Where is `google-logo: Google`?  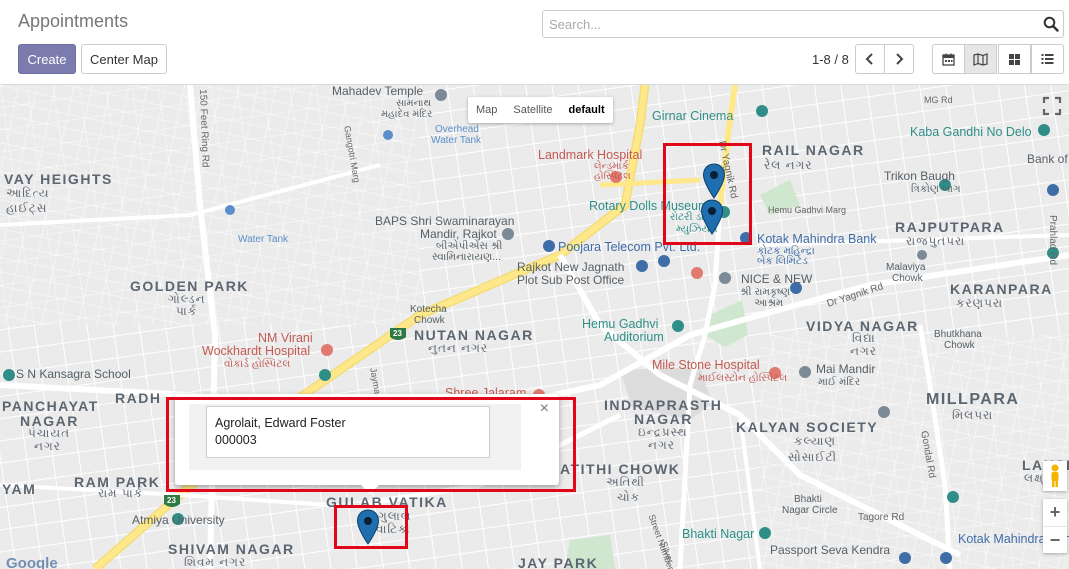
google-logo: Google is located at coordinates (32, 562).